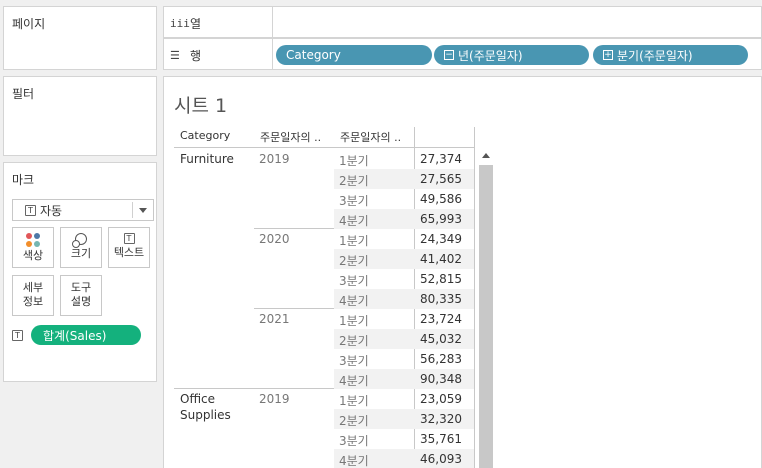  What do you see at coordinates (80, 116) in the screenshot?
I see `filters-pane: 필터` at bounding box center [80, 116].